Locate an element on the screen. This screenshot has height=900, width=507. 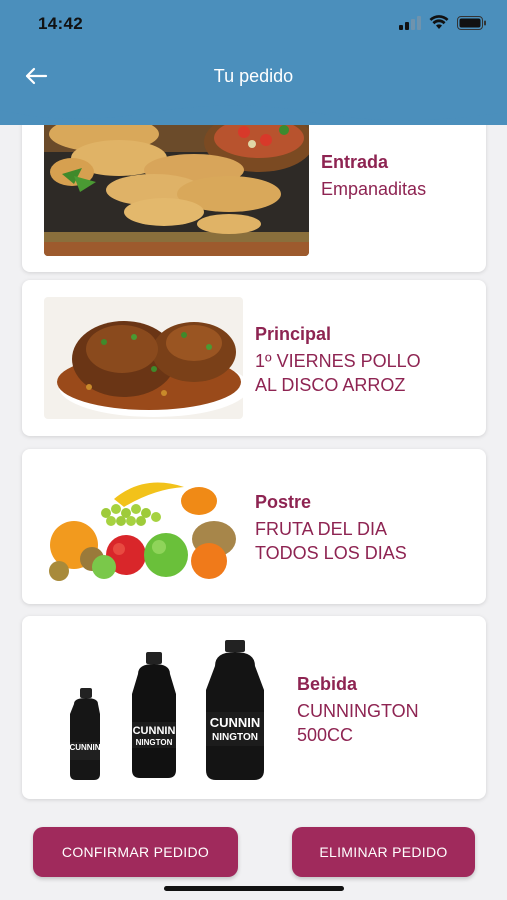
fruit-image is located at coordinates (143, 526).